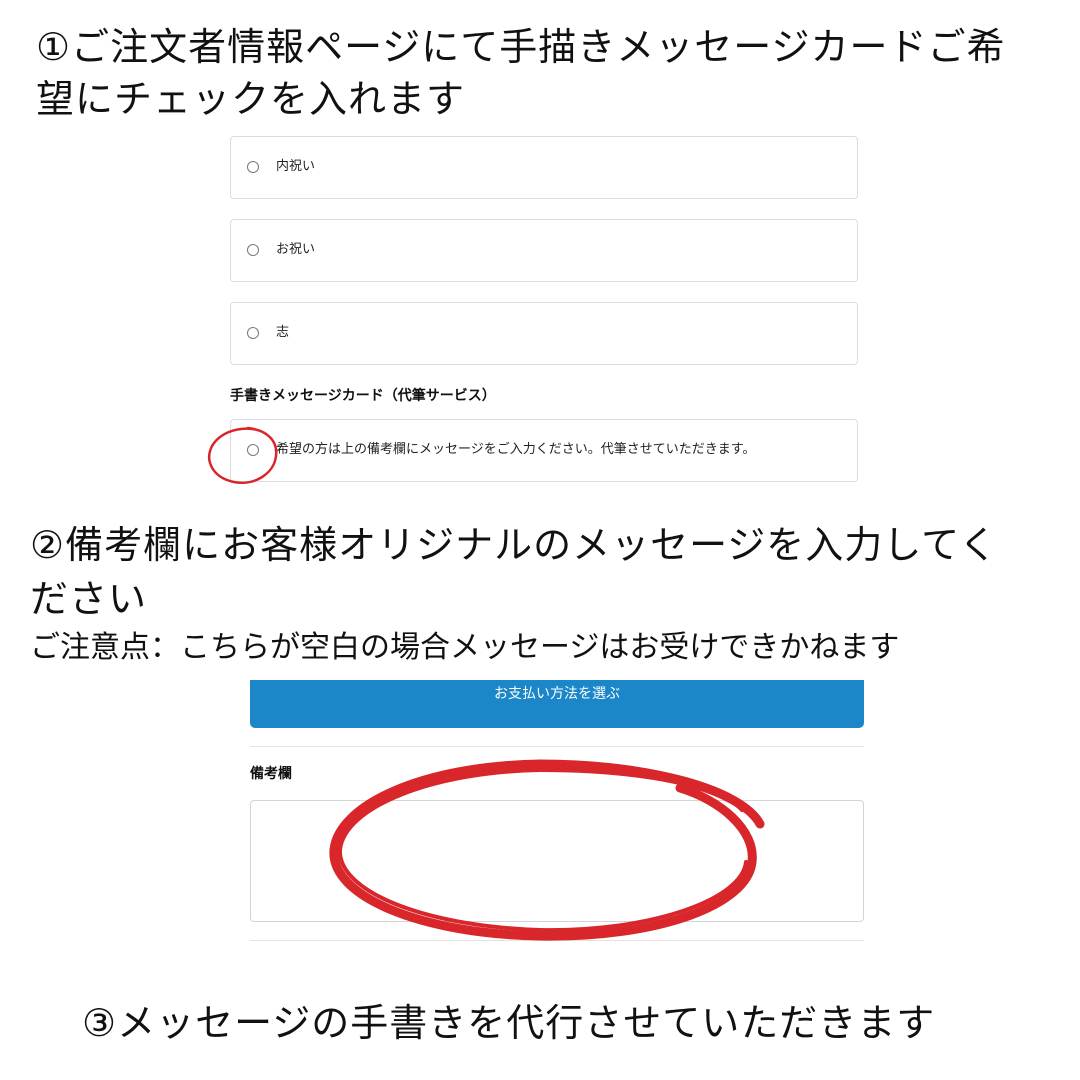  I want to click on radio-handwritten-card, so click(253, 450).